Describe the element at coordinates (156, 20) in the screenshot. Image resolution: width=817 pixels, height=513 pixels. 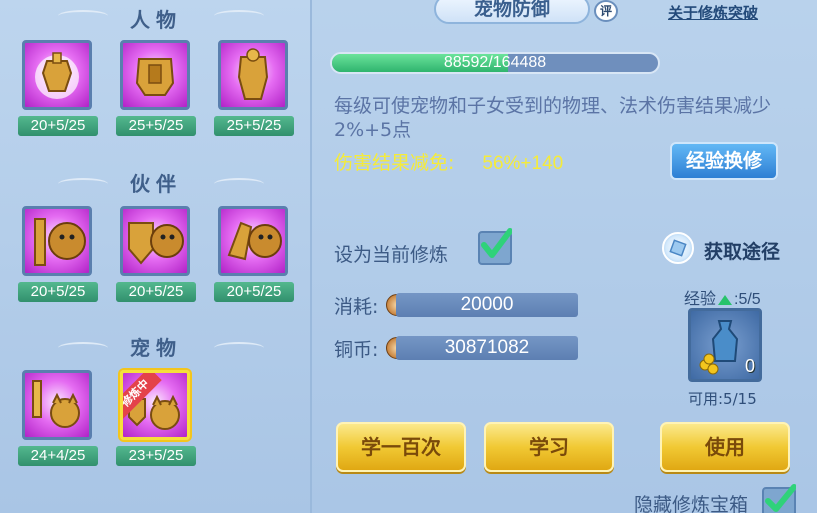
I see `section-title-character: 人物` at that location.